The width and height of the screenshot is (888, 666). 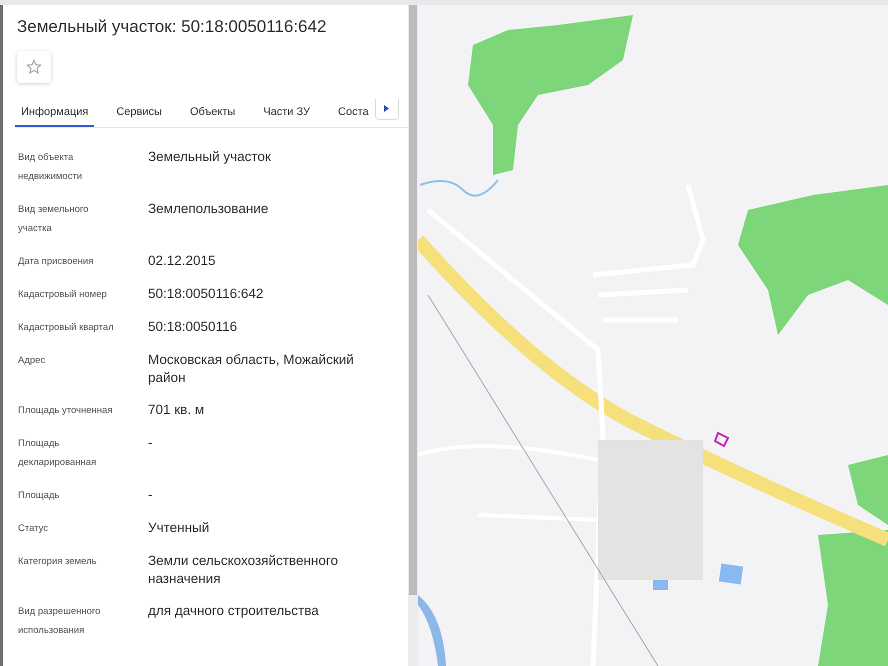 I want to click on caret-icon, so click(x=387, y=108).